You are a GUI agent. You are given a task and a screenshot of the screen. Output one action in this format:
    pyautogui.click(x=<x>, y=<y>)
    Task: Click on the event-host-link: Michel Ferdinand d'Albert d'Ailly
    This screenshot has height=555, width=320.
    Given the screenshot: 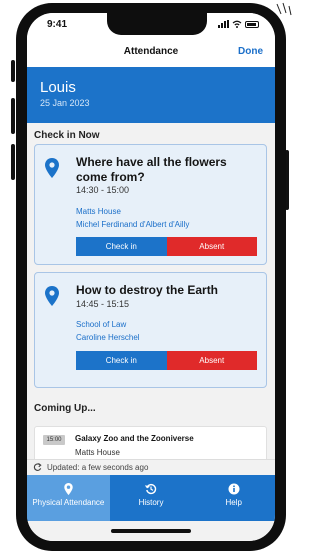 What is the action you would take?
    pyautogui.click(x=132, y=224)
    